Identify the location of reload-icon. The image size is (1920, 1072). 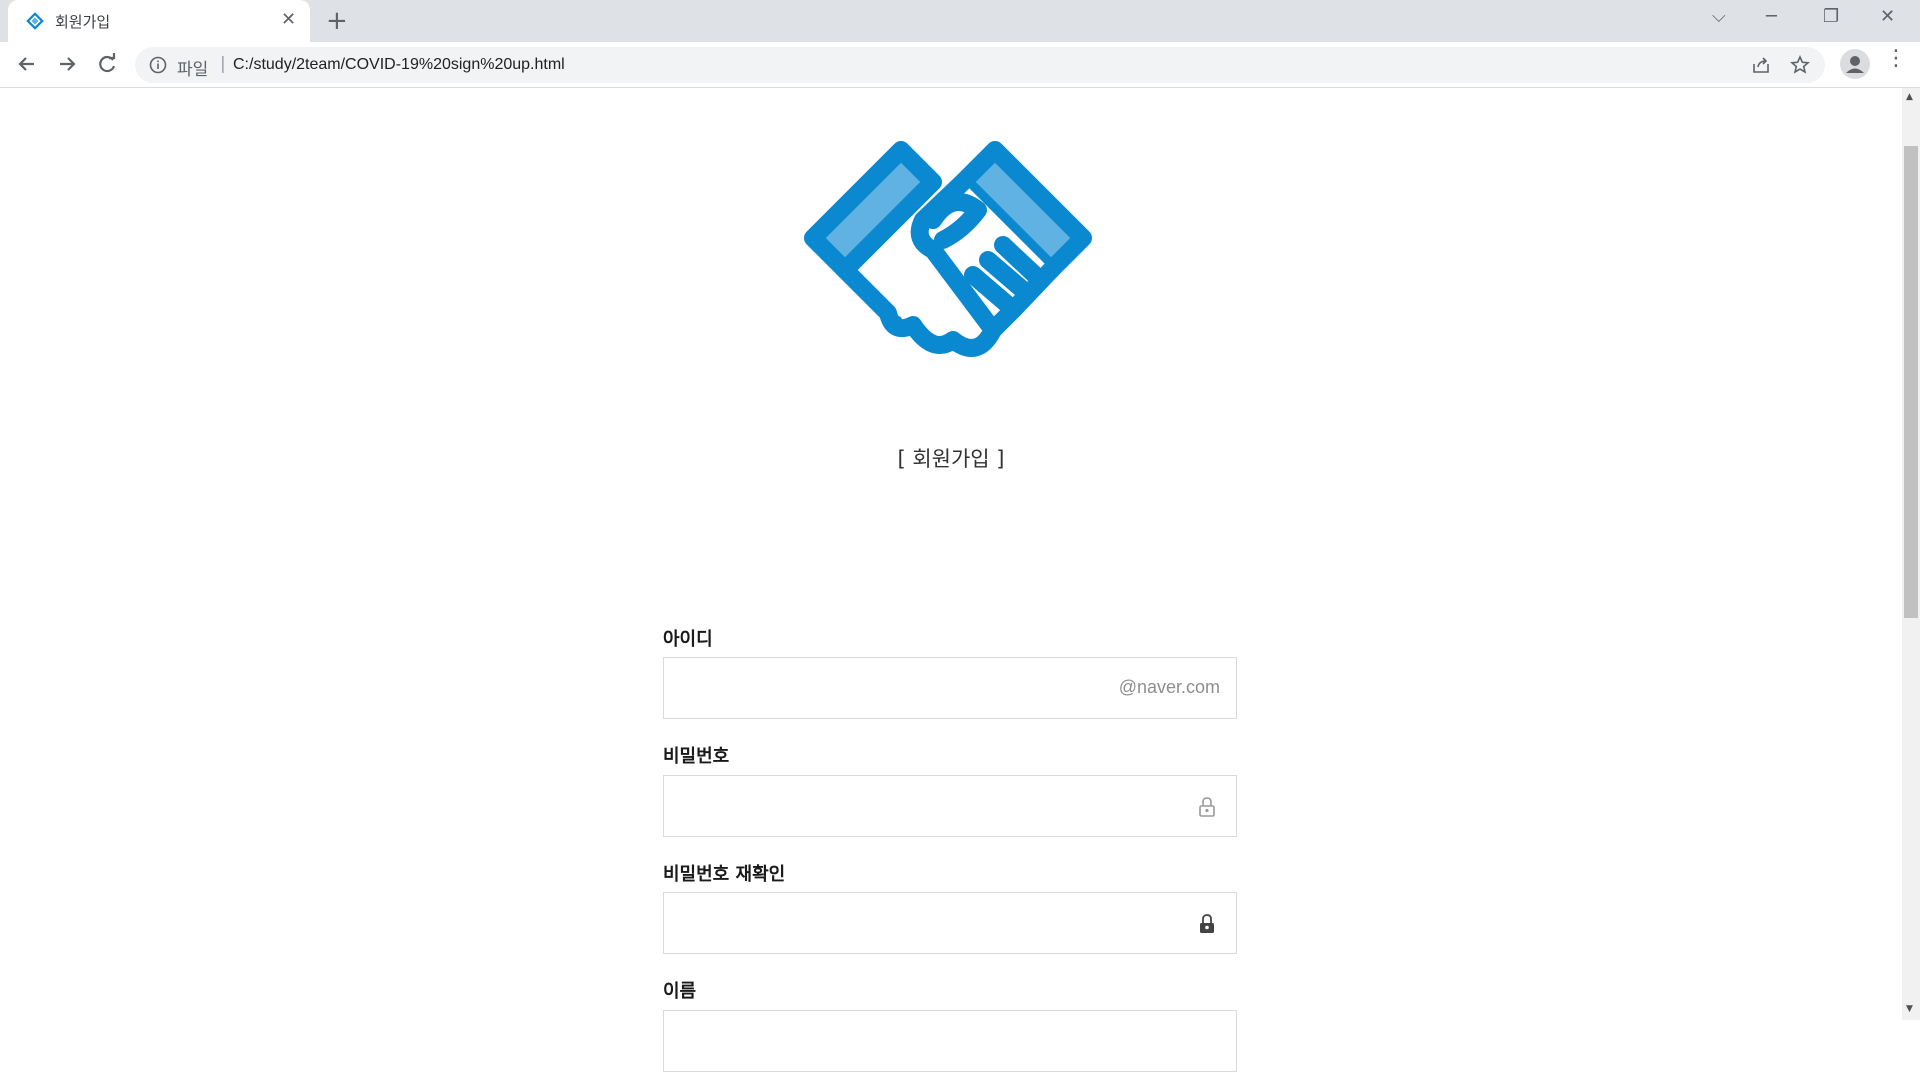
(107, 64).